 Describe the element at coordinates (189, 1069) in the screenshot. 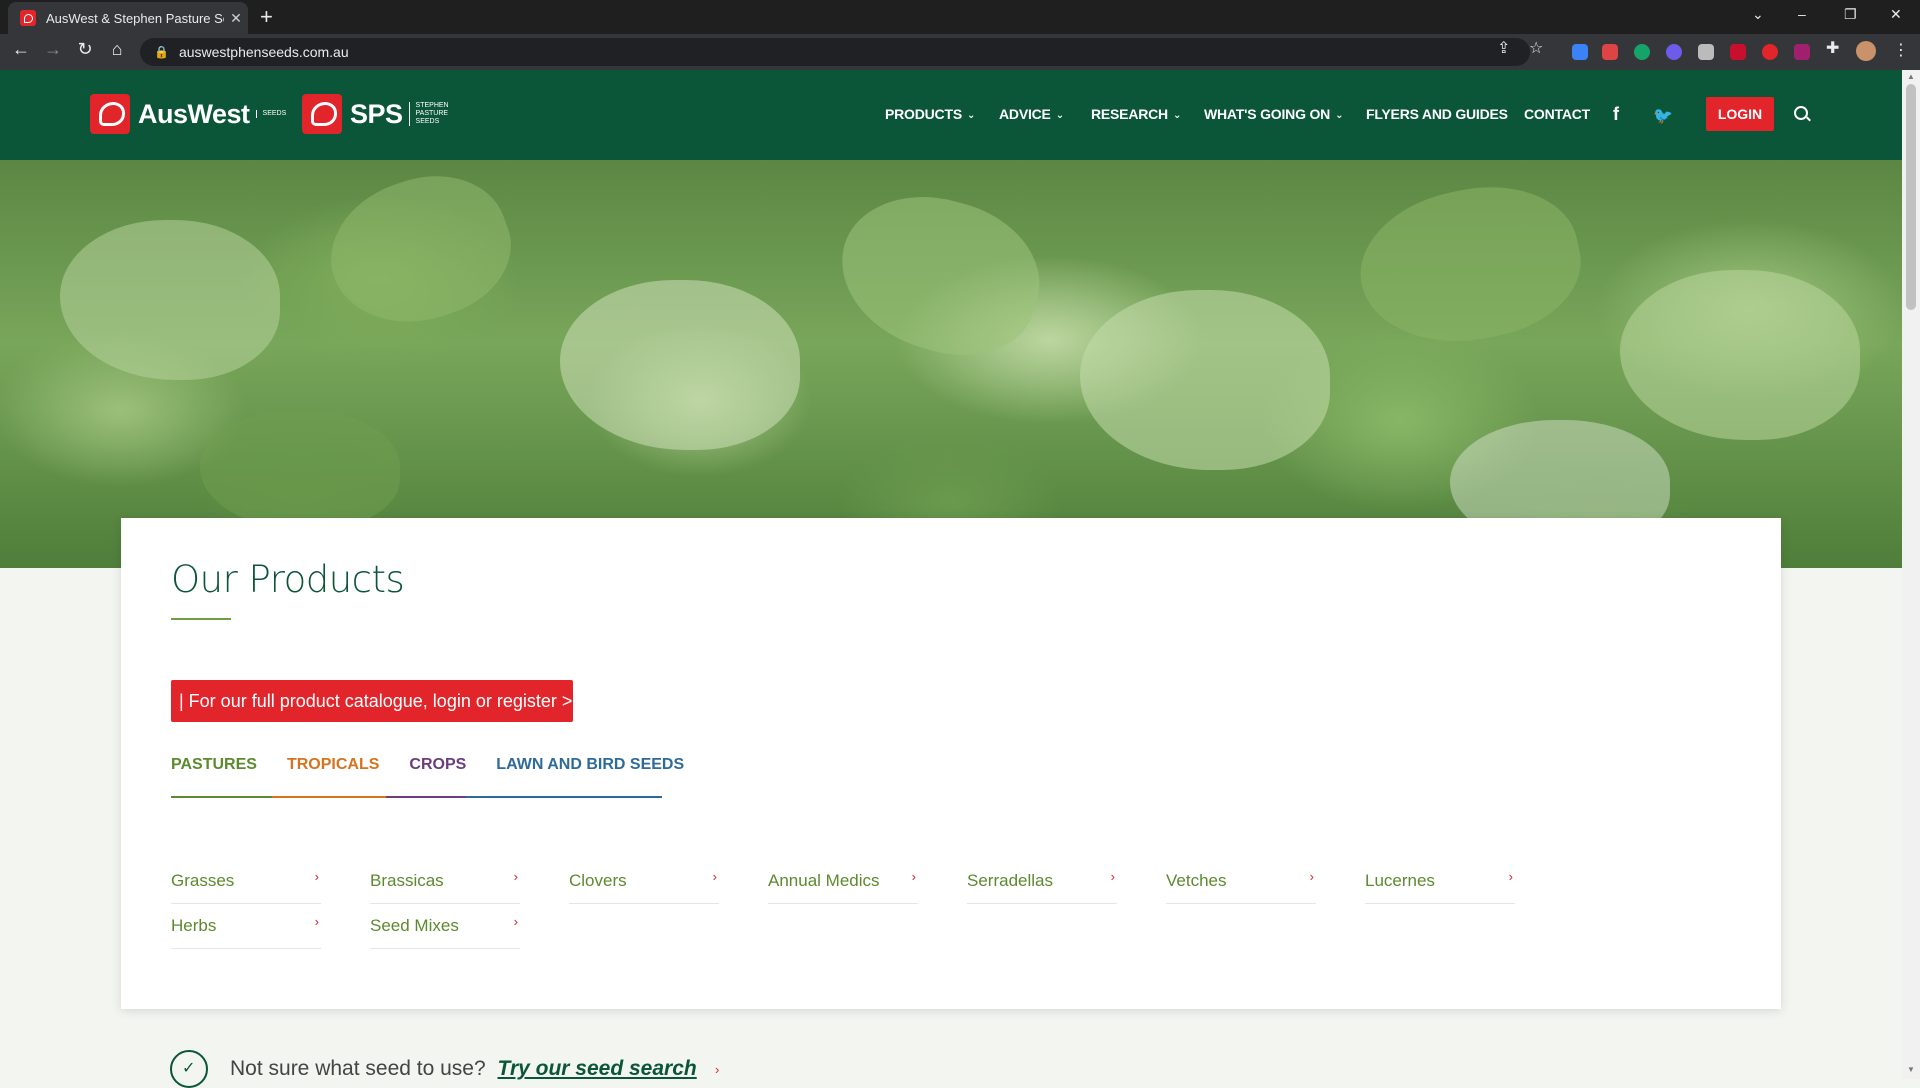

I see `seedling-icon` at that location.